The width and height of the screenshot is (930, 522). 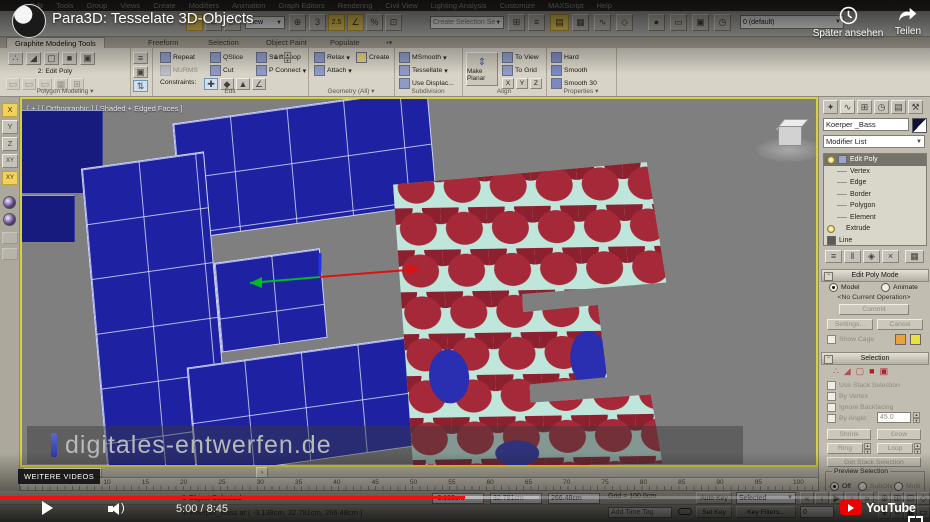 What do you see at coordinates (140, 86) in the screenshot?
I see `toggle-command-panel-icon: ⇅` at bounding box center [140, 86].